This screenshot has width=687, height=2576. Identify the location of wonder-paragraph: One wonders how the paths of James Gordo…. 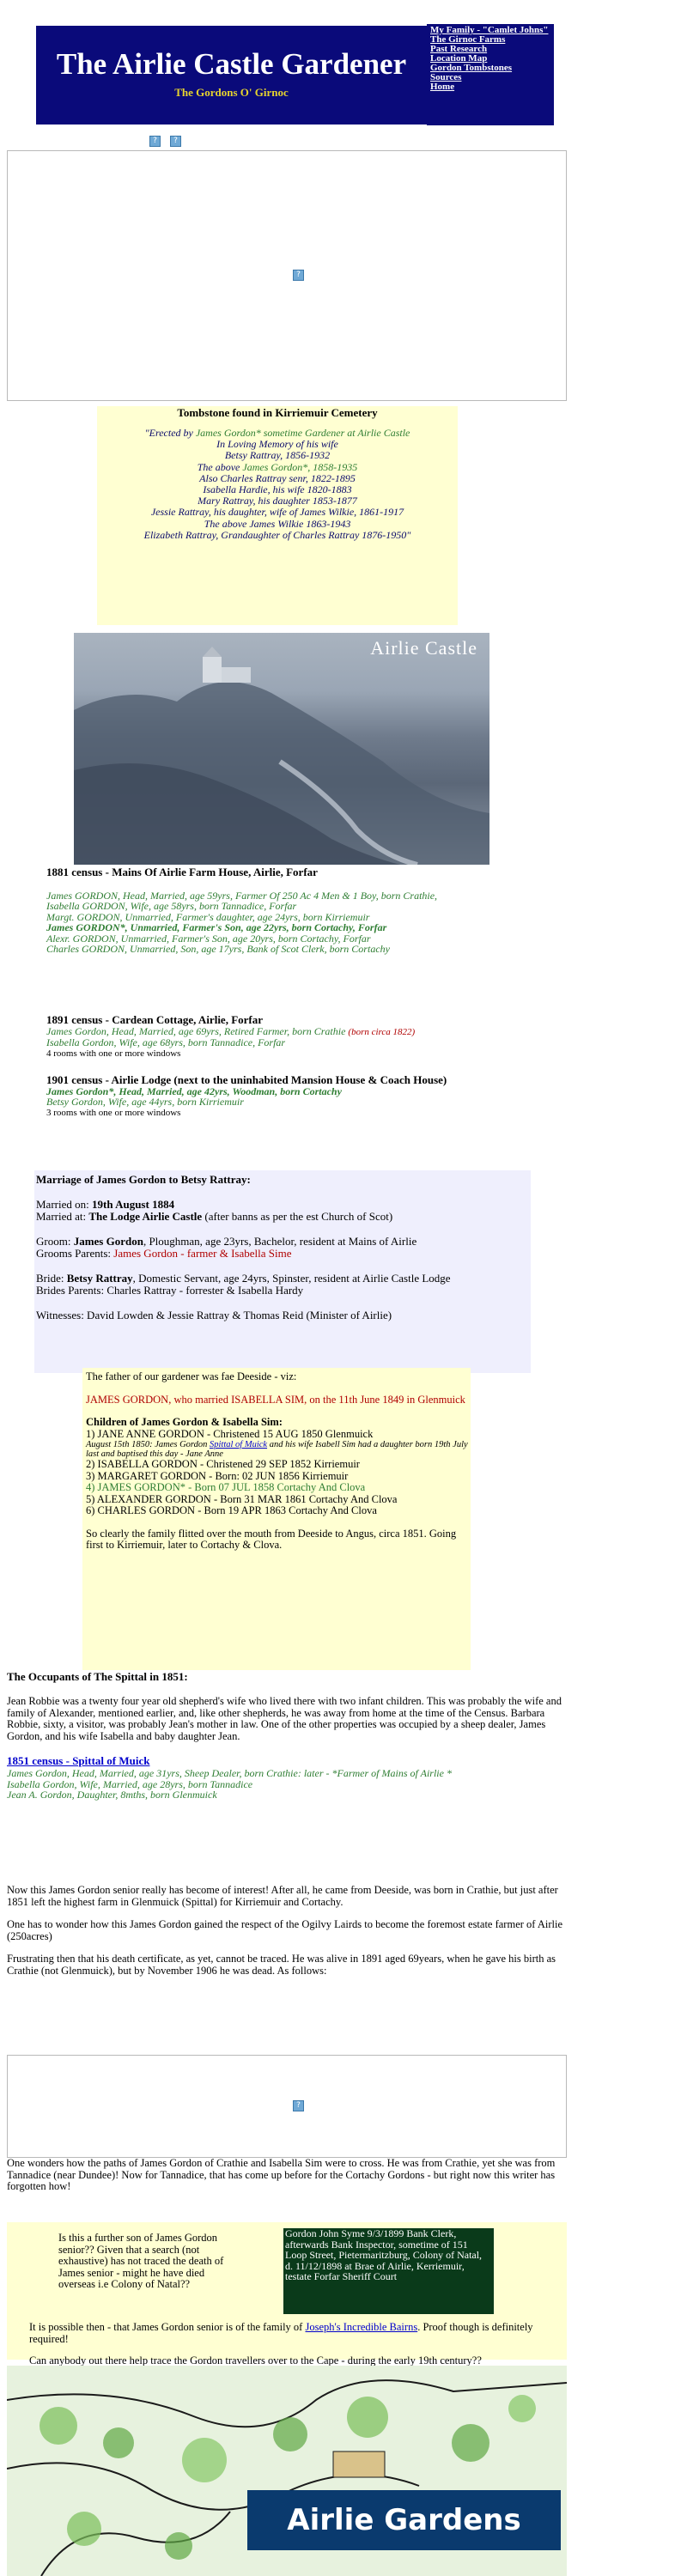
(281, 2174).